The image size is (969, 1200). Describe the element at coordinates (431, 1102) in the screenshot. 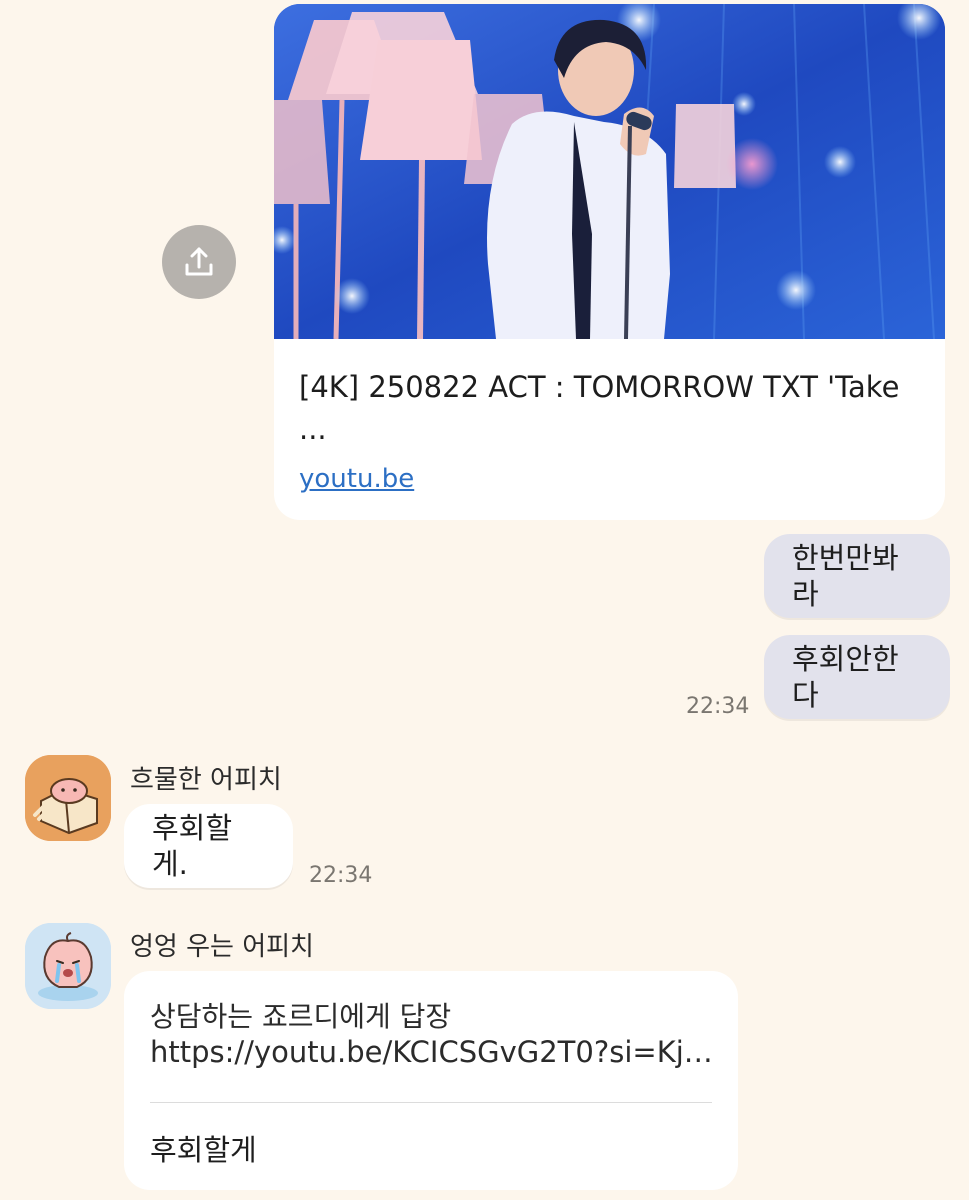

I see `reply-divider` at that location.